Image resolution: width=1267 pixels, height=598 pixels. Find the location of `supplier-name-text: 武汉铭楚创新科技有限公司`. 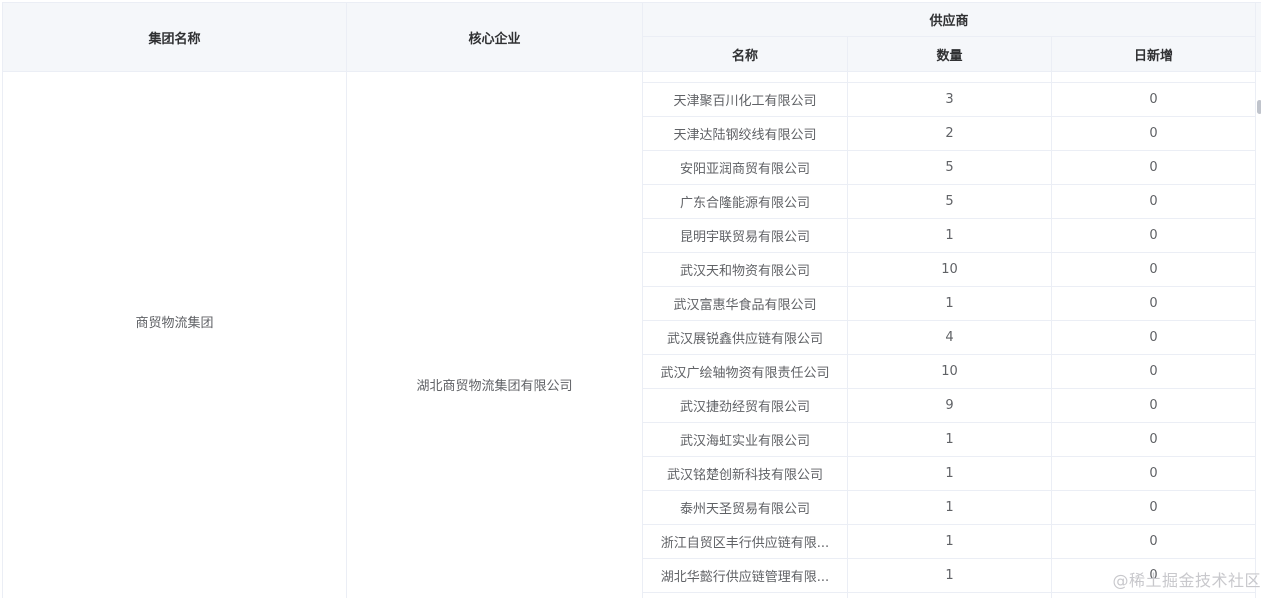

supplier-name-text: 武汉铭楚创新科技有限公司 is located at coordinates (745, 473).